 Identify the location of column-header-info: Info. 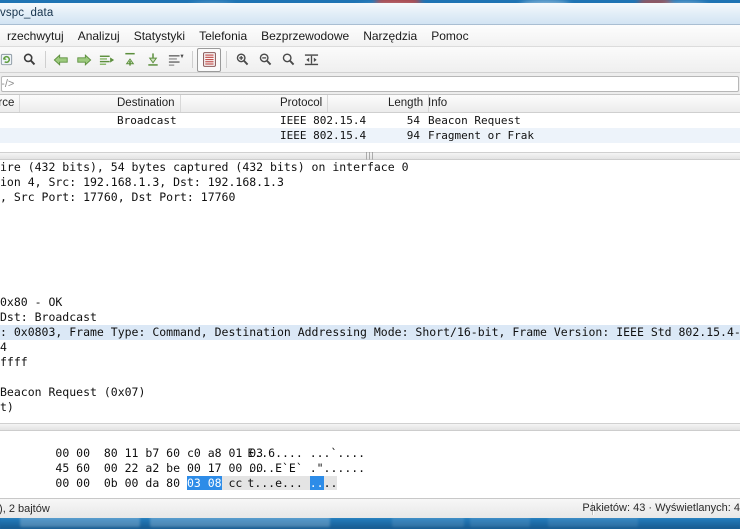
(437, 103).